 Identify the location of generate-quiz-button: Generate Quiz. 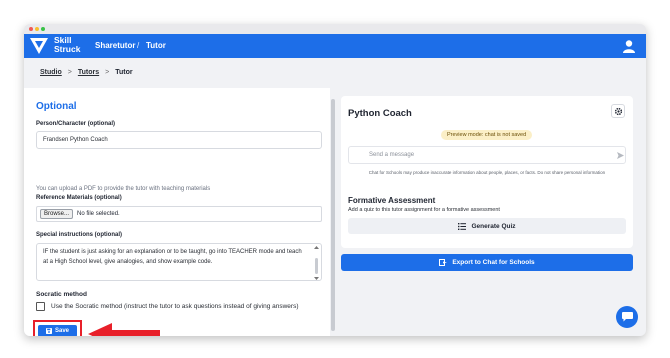
(487, 226).